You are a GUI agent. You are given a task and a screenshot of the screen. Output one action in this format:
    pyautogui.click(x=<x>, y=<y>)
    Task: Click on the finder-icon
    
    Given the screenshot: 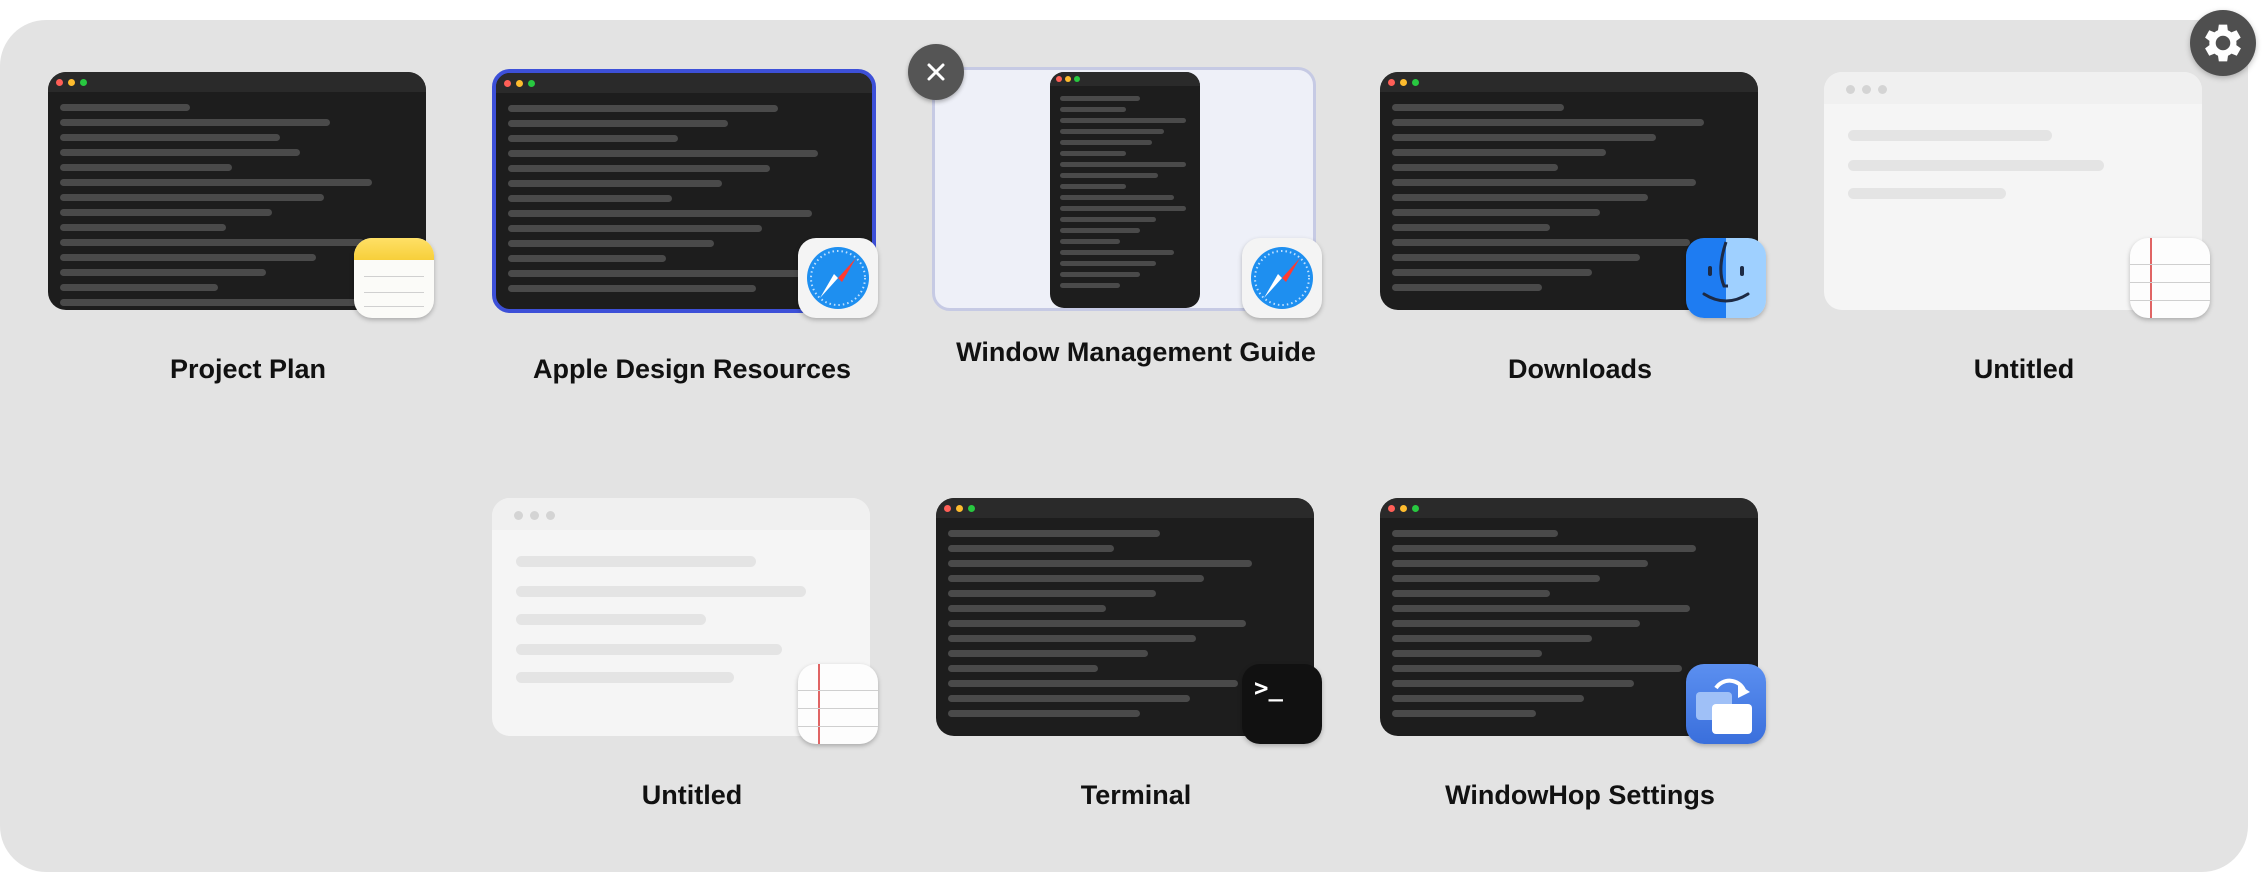 What is the action you would take?
    pyautogui.click(x=1726, y=278)
    